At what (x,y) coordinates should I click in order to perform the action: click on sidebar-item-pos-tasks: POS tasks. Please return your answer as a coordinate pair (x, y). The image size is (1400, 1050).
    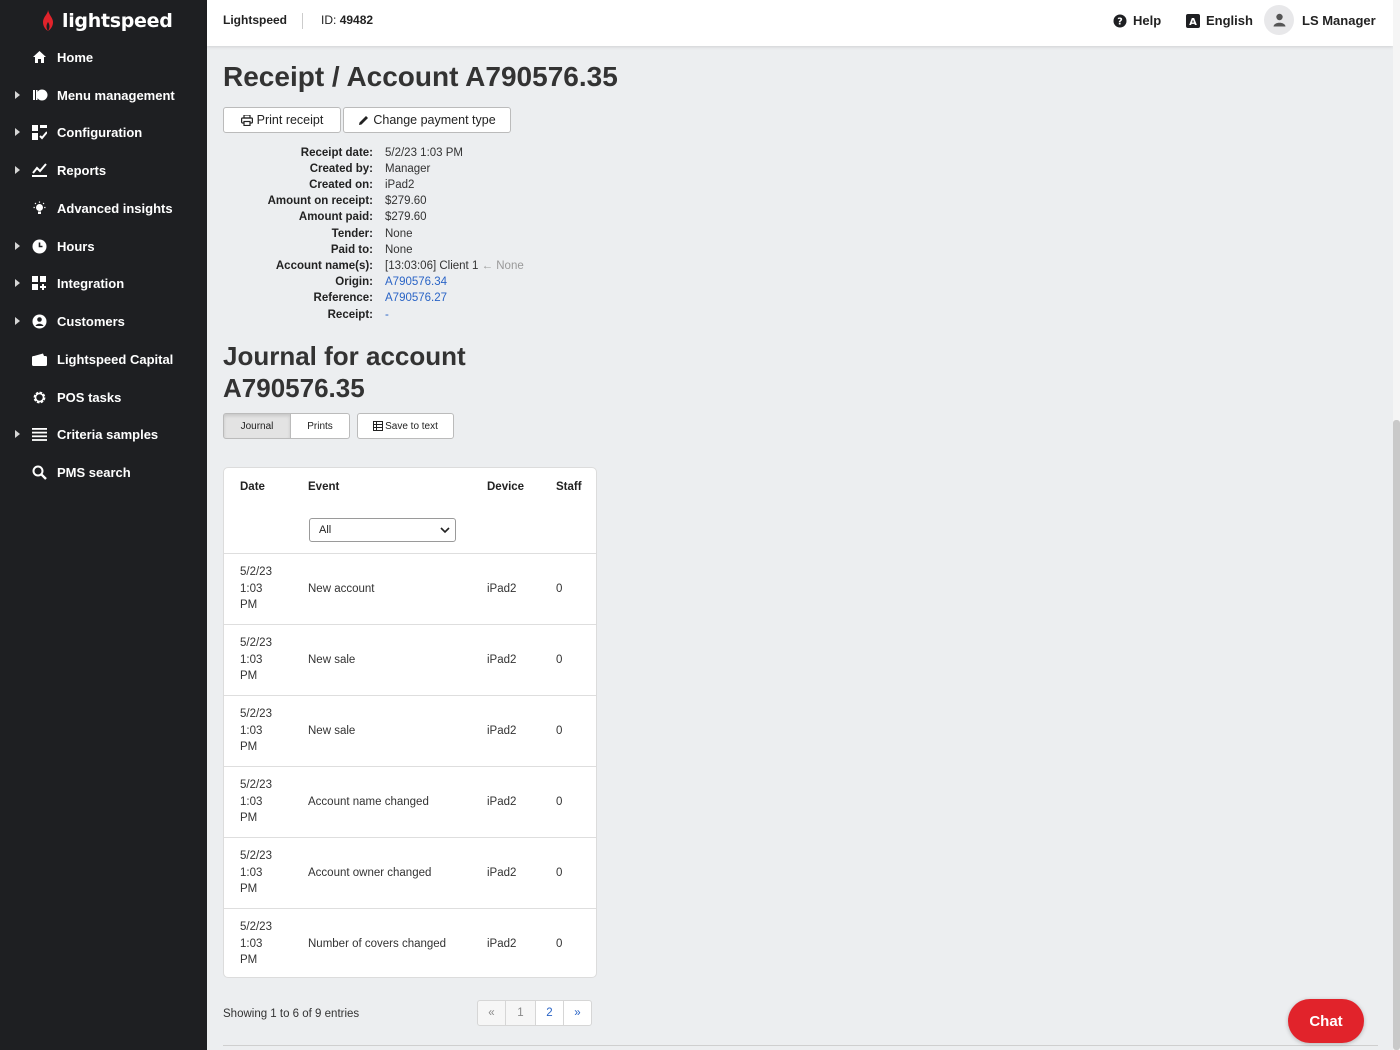
    Looking at the image, I should click on (103, 397).